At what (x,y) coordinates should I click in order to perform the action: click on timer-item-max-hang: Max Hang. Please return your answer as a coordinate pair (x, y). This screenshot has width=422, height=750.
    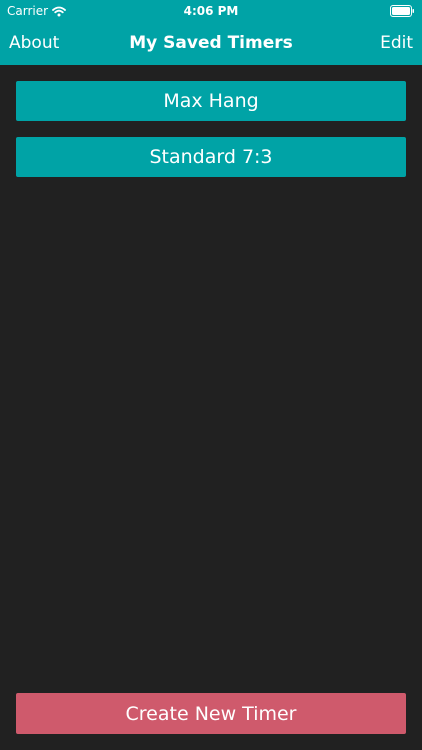
    Looking at the image, I should click on (211, 101).